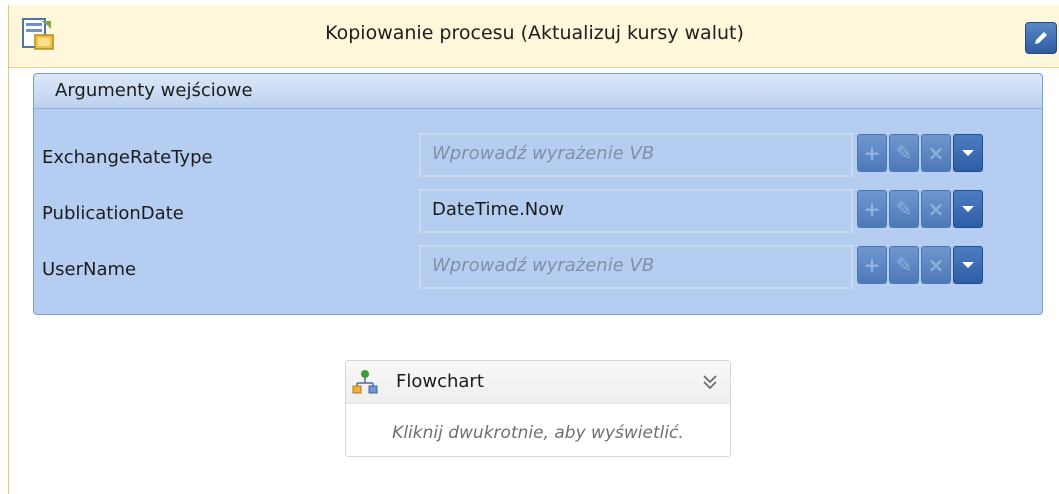 This screenshot has width=1059, height=494. Describe the element at coordinates (636, 211) in the screenshot. I see `publication-date-input: DateTime.Now` at that location.